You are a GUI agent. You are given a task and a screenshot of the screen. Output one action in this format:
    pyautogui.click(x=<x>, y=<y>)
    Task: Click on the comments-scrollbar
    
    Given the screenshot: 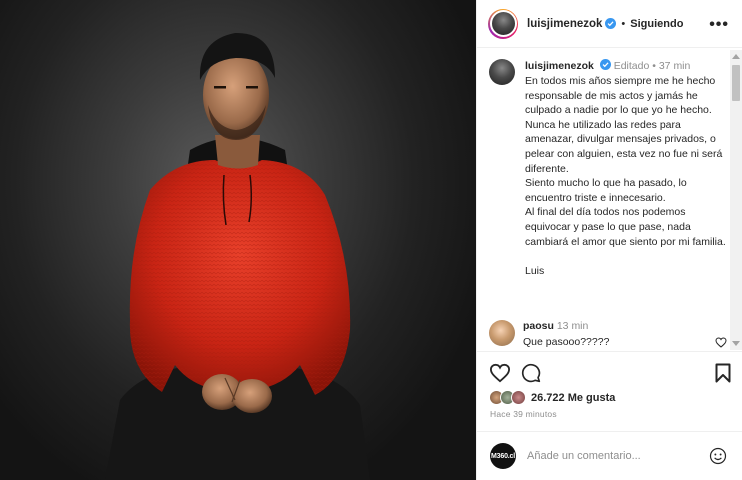 What is the action you would take?
    pyautogui.click(x=736, y=200)
    